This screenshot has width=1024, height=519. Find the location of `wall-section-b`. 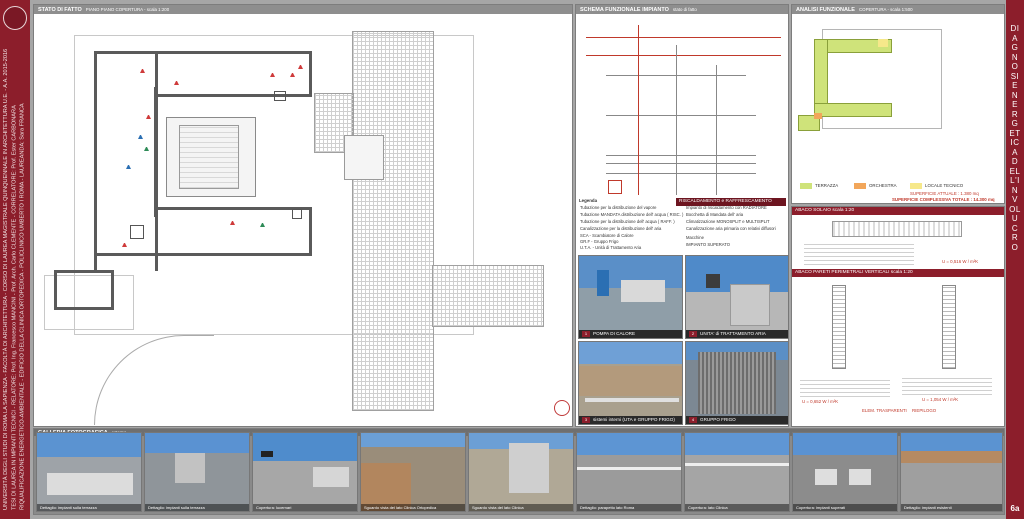

wall-section-b is located at coordinates (949, 327).